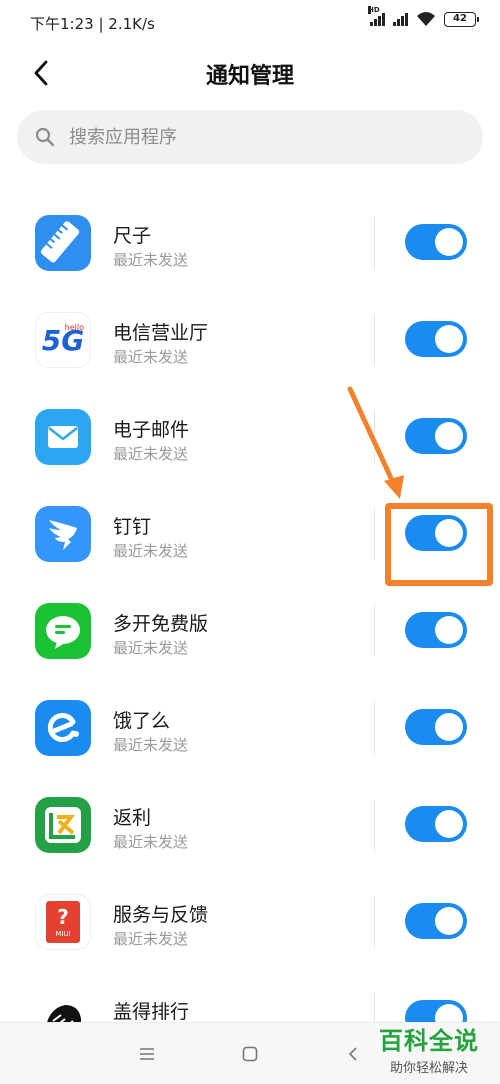 The height and width of the screenshot is (1084, 500). Describe the element at coordinates (63, 631) in the screenshot. I see `chat-bubble-icon` at that location.